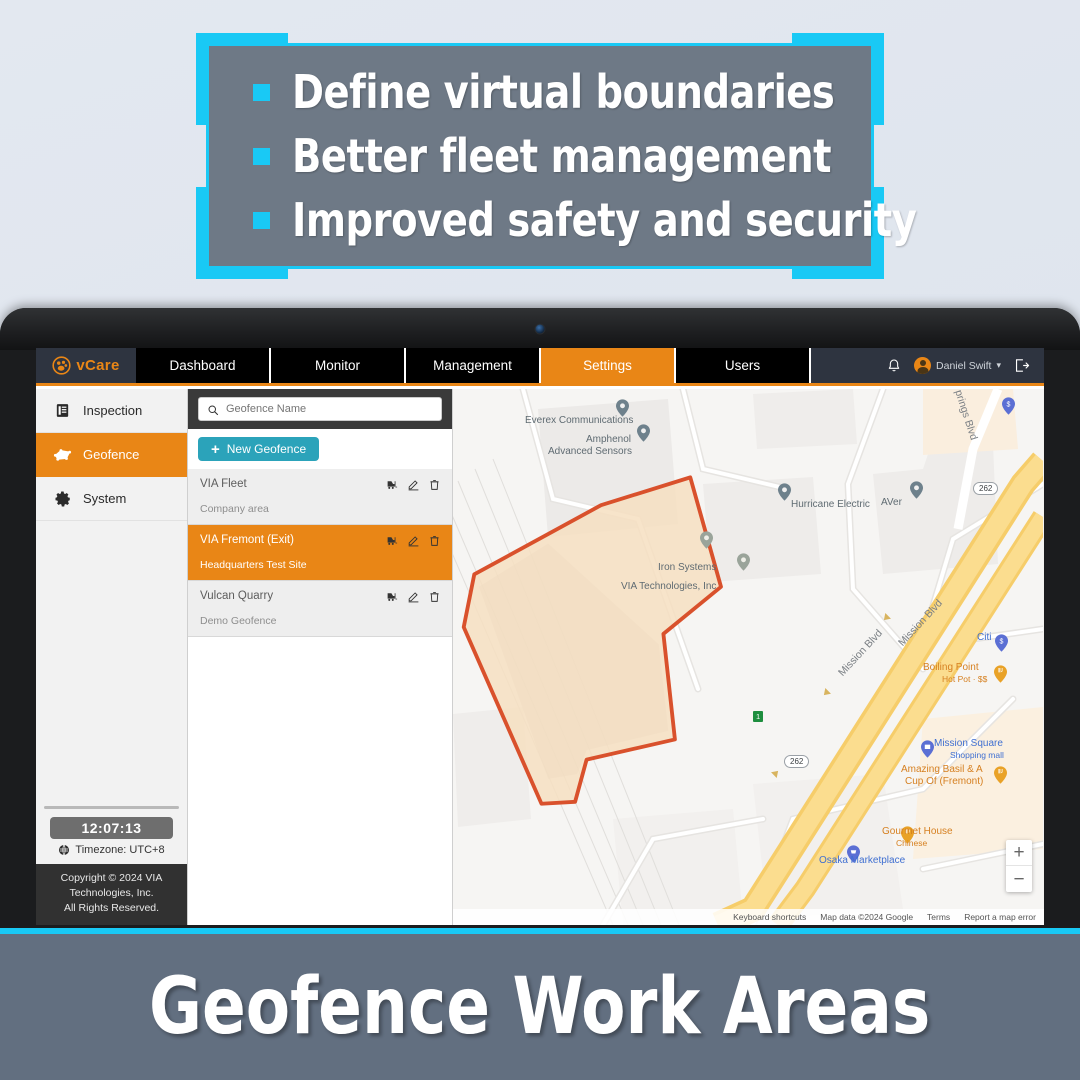 The width and height of the screenshot is (1080, 1080). What do you see at coordinates (98, 365) in the screenshot?
I see `app-logo-text: vCare` at bounding box center [98, 365].